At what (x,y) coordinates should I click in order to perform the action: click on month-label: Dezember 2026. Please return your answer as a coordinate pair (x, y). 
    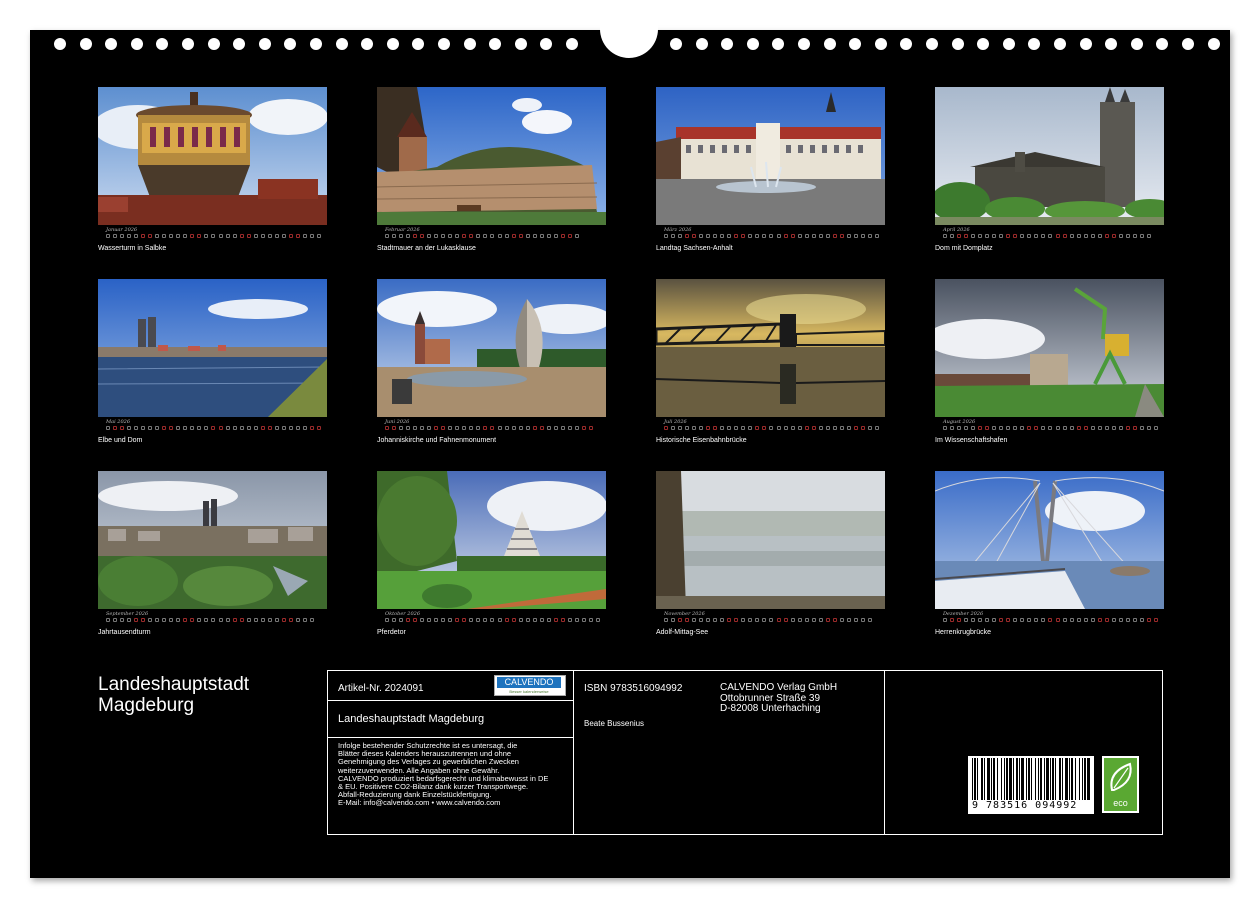
    Looking at the image, I should click on (963, 614).